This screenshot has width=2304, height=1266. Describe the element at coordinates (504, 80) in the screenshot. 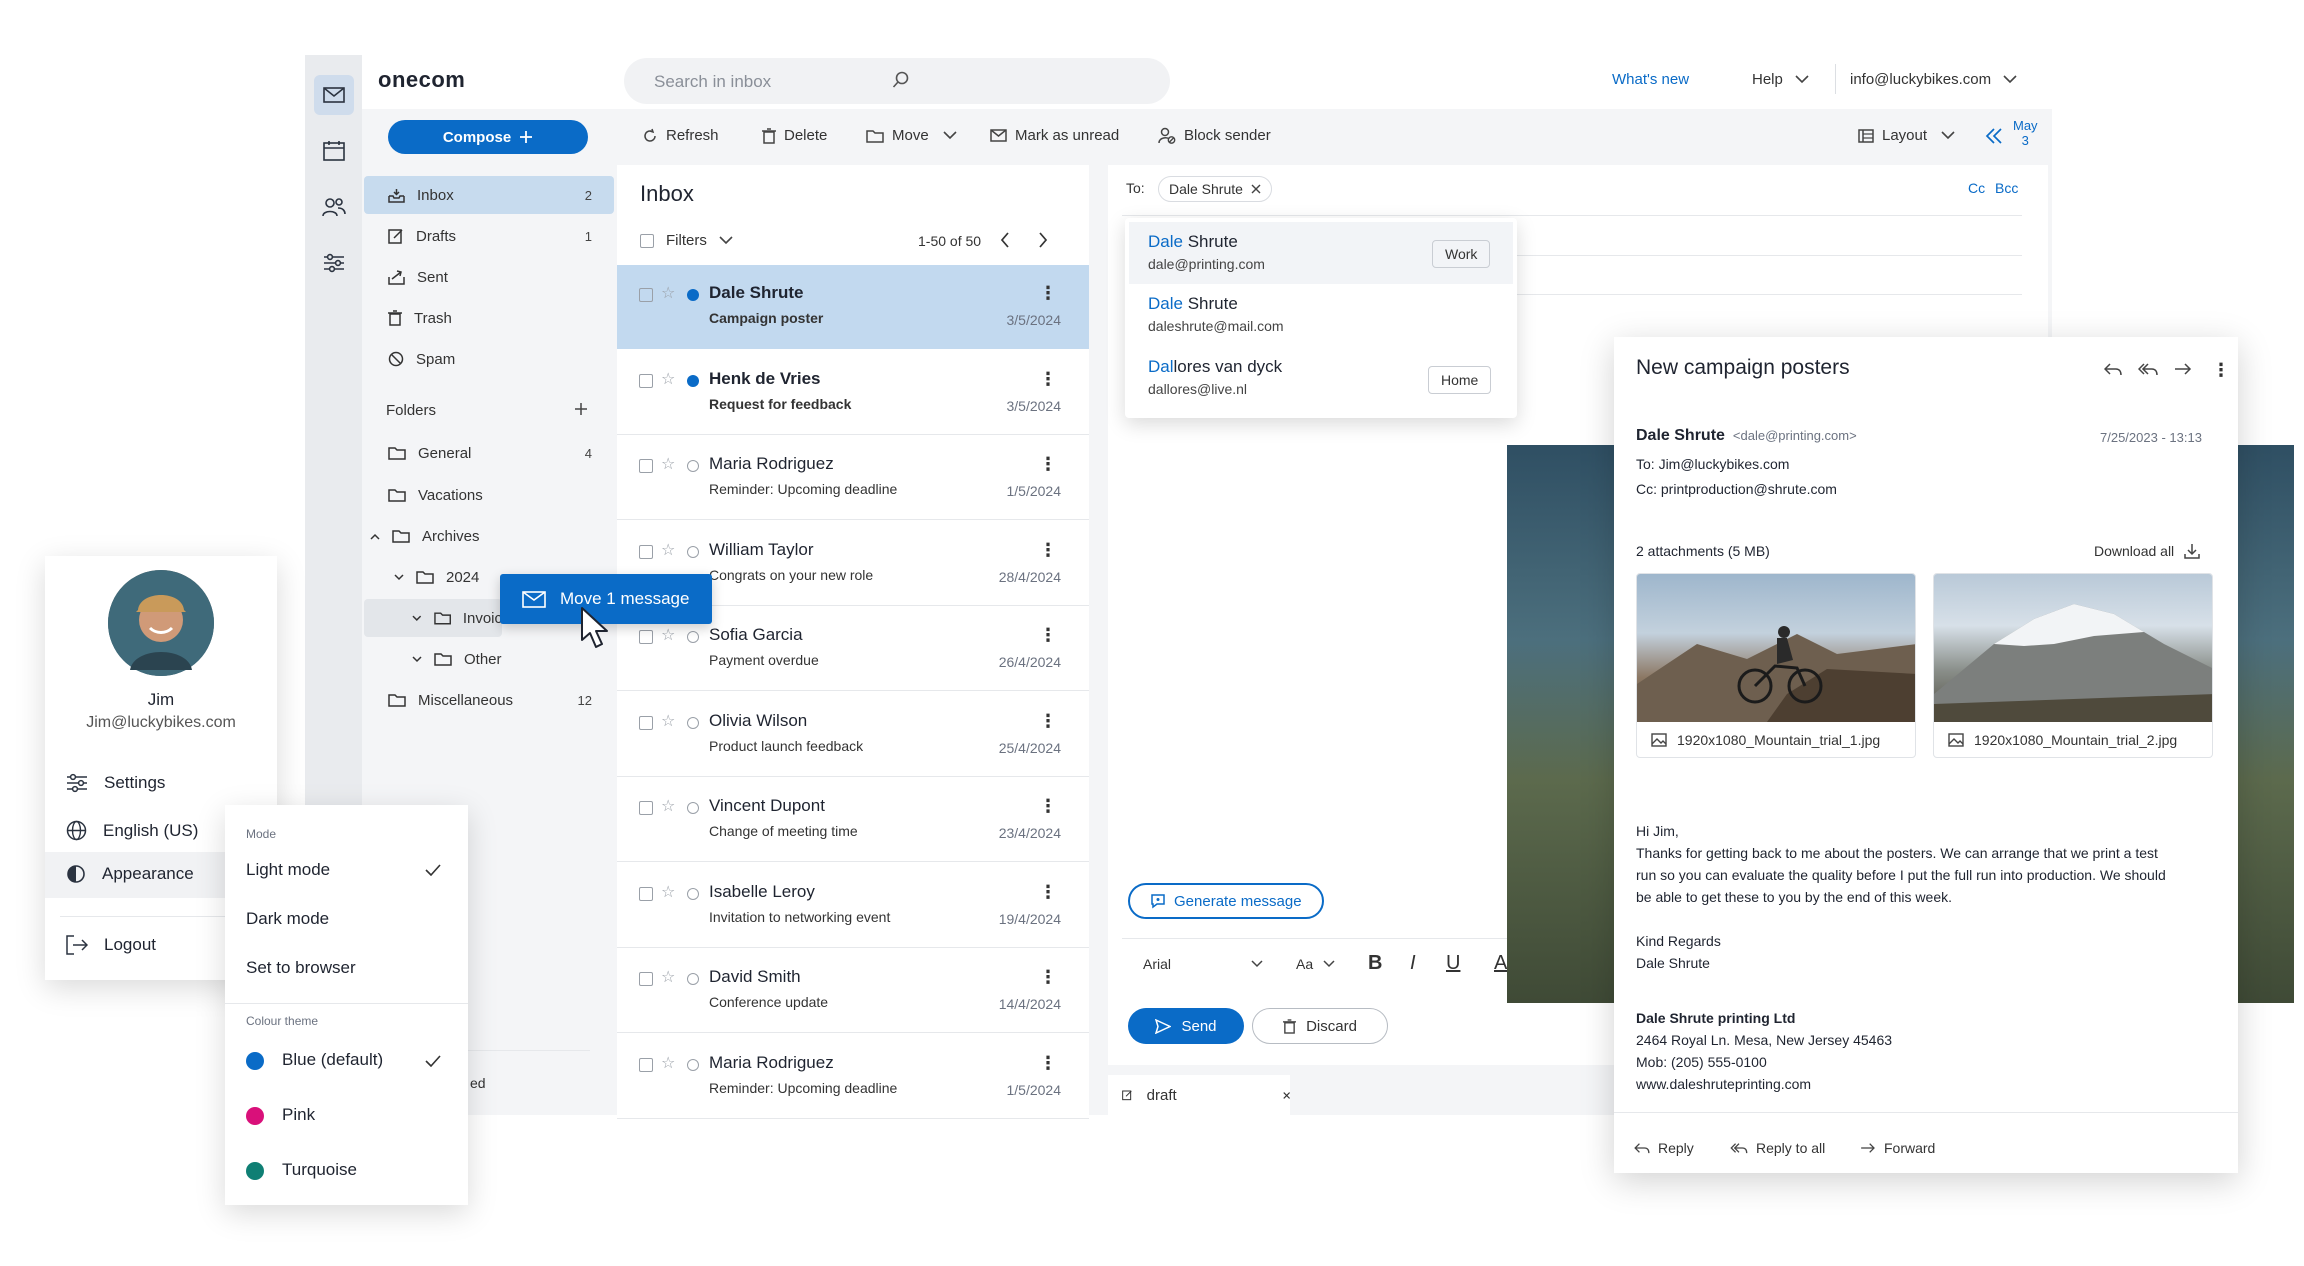

I see `brand-logo: one.com` at that location.